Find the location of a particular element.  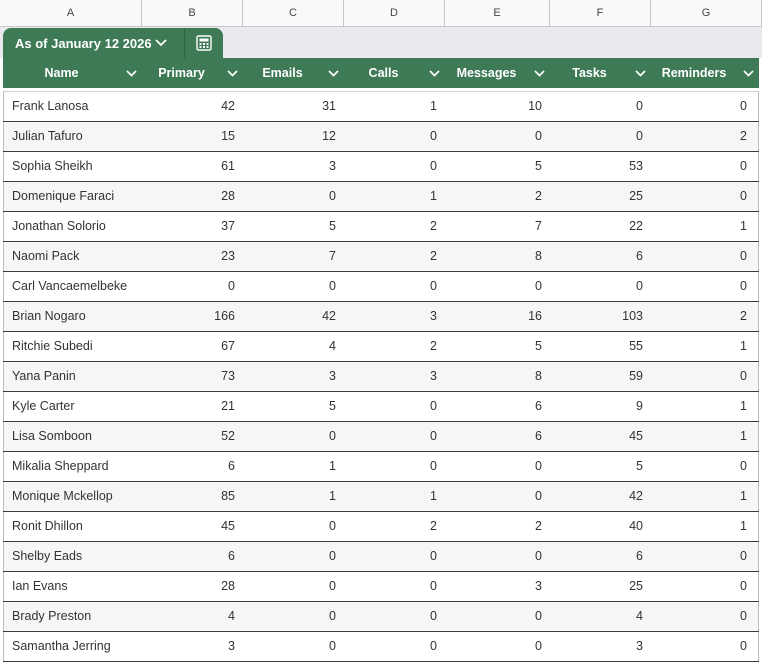

cell-tasks: 53 is located at coordinates (600, 166).